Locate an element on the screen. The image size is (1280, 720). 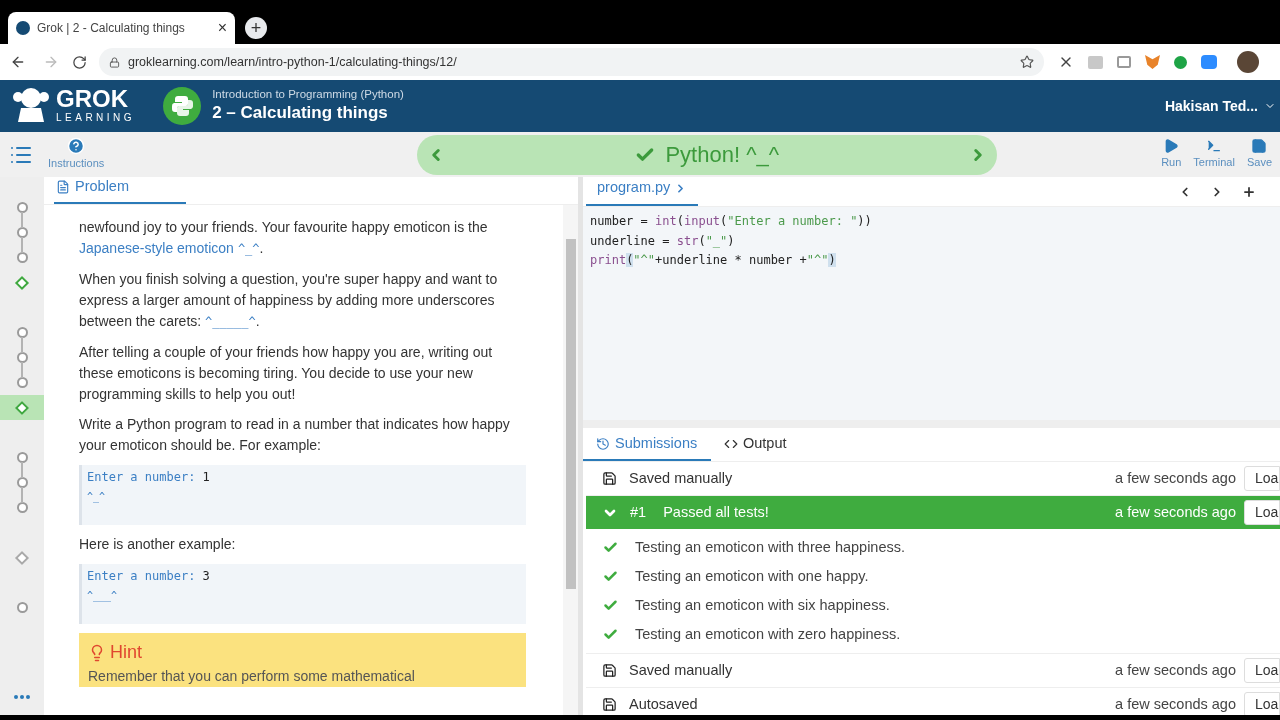
hint-text: Remember that you can perform some mathematical is located at coordinates (252, 676).